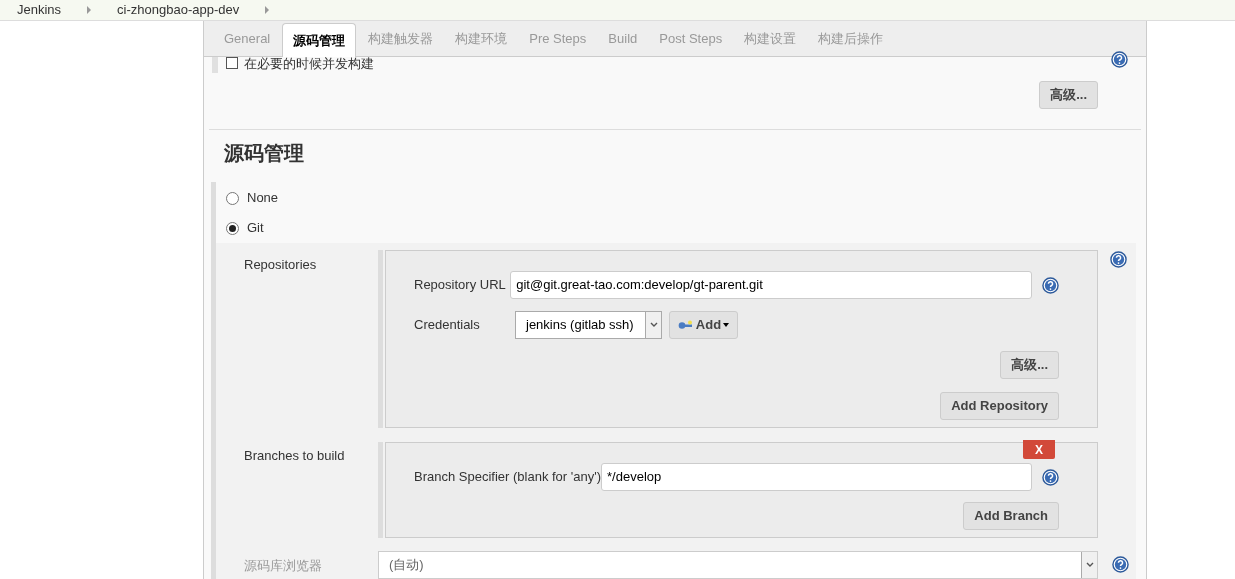 The height and width of the screenshot is (579, 1235). What do you see at coordinates (319, 40) in the screenshot?
I see `tab: 源码管理` at bounding box center [319, 40].